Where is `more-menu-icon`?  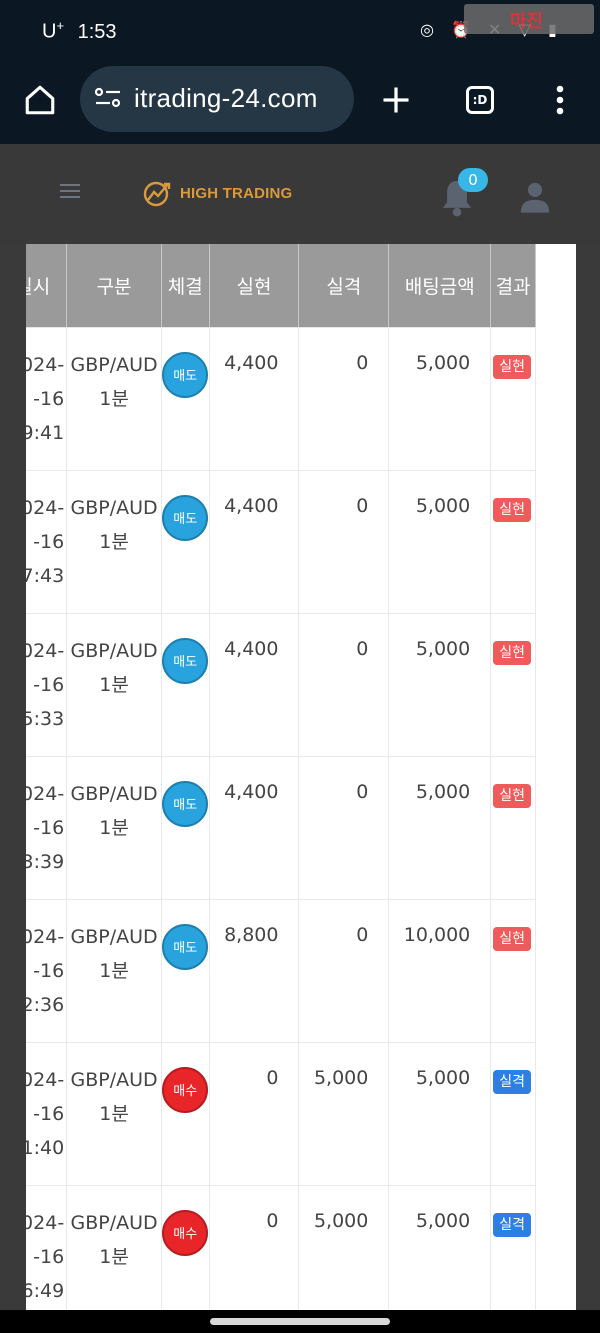 more-menu-icon is located at coordinates (560, 100).